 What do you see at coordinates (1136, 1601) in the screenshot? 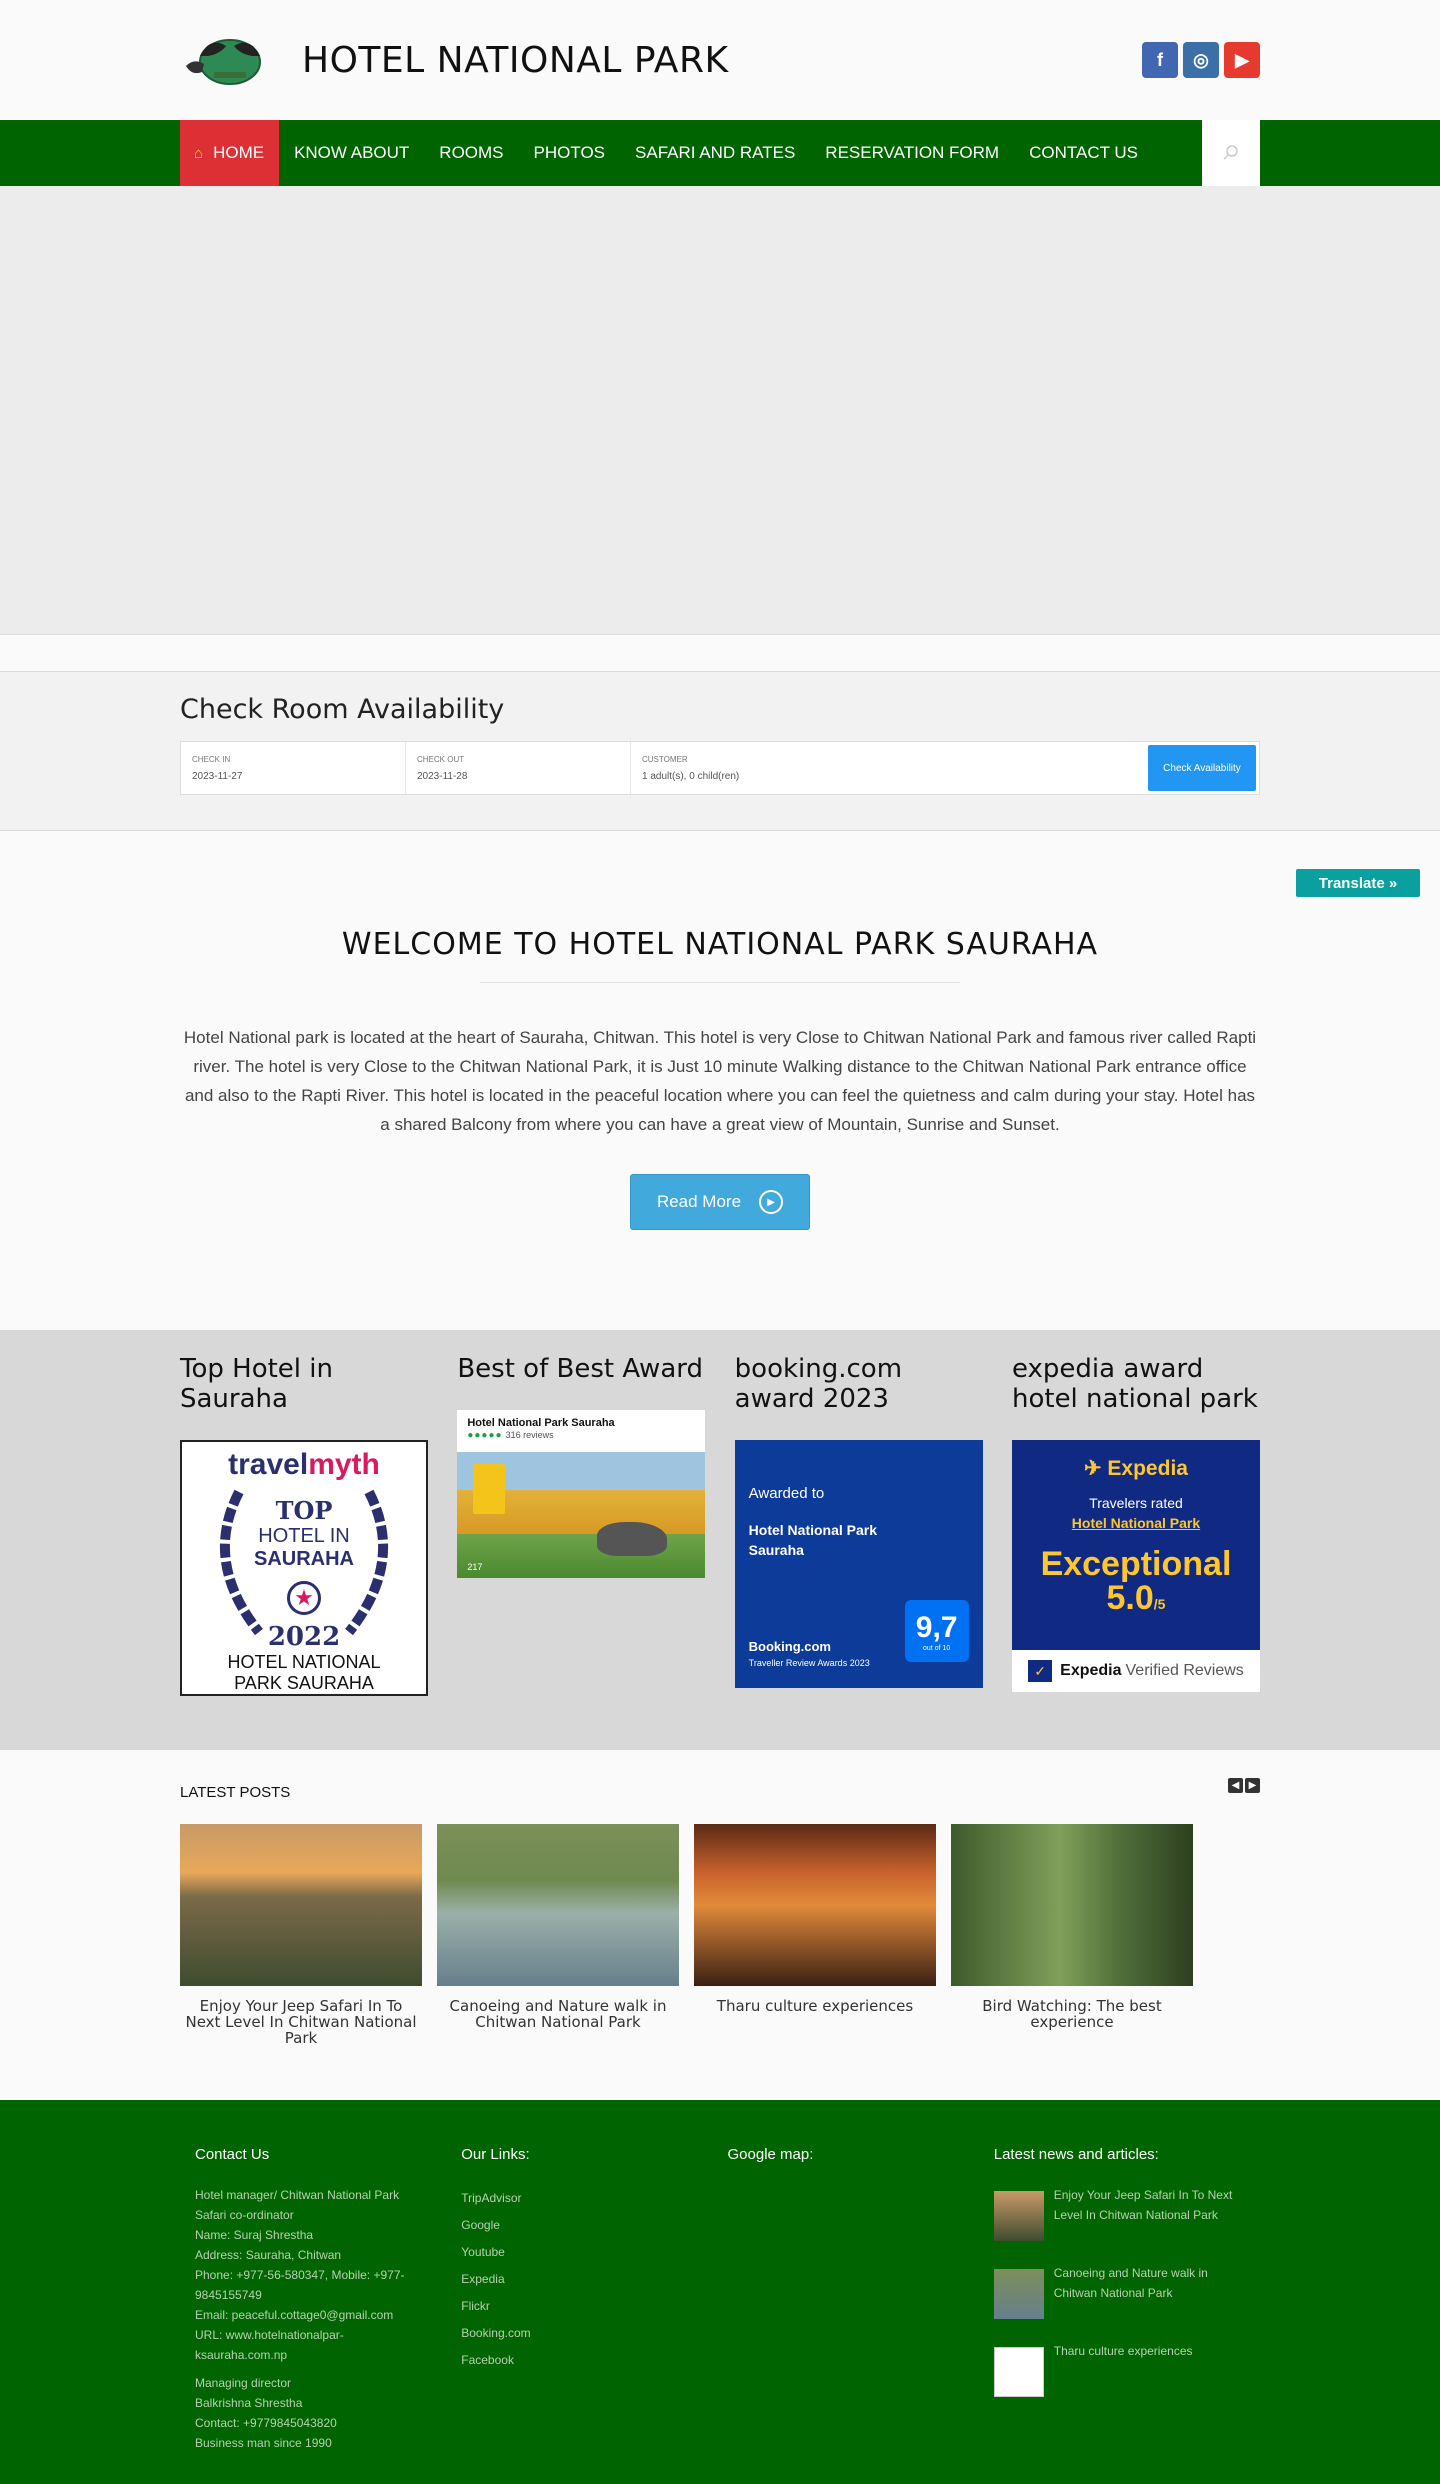
I see `expedia-score: 5.0/5` at bounding box center [1136, 1601].